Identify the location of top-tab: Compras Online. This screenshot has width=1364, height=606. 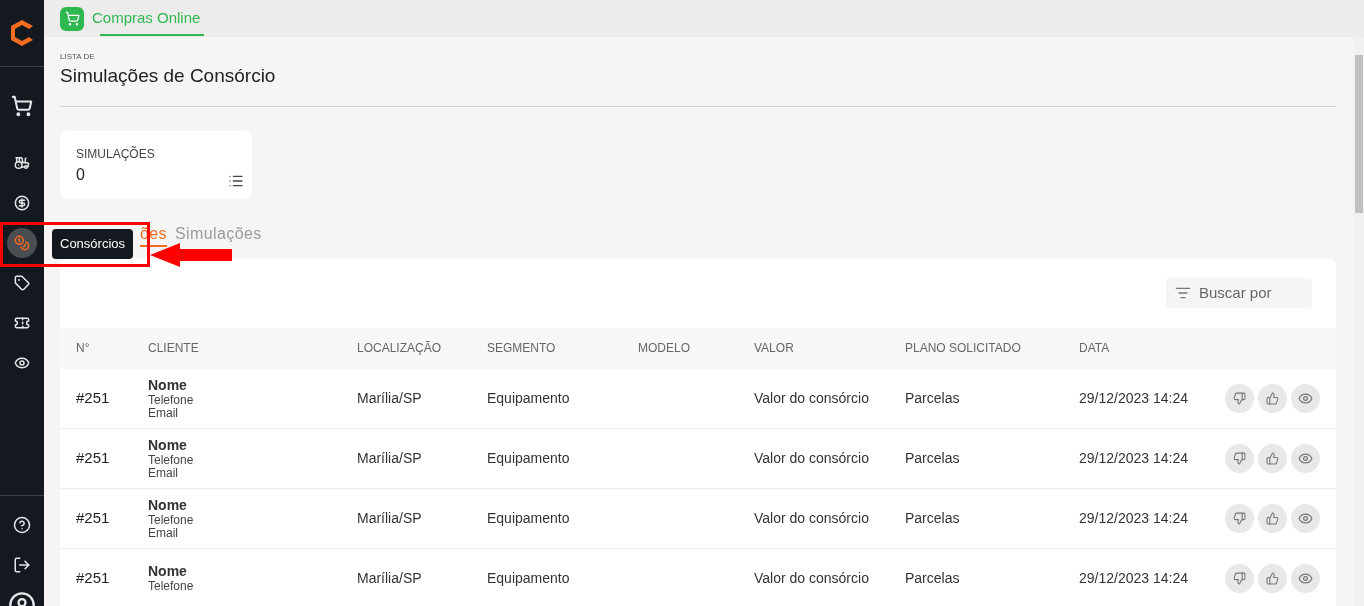
(132, 18).